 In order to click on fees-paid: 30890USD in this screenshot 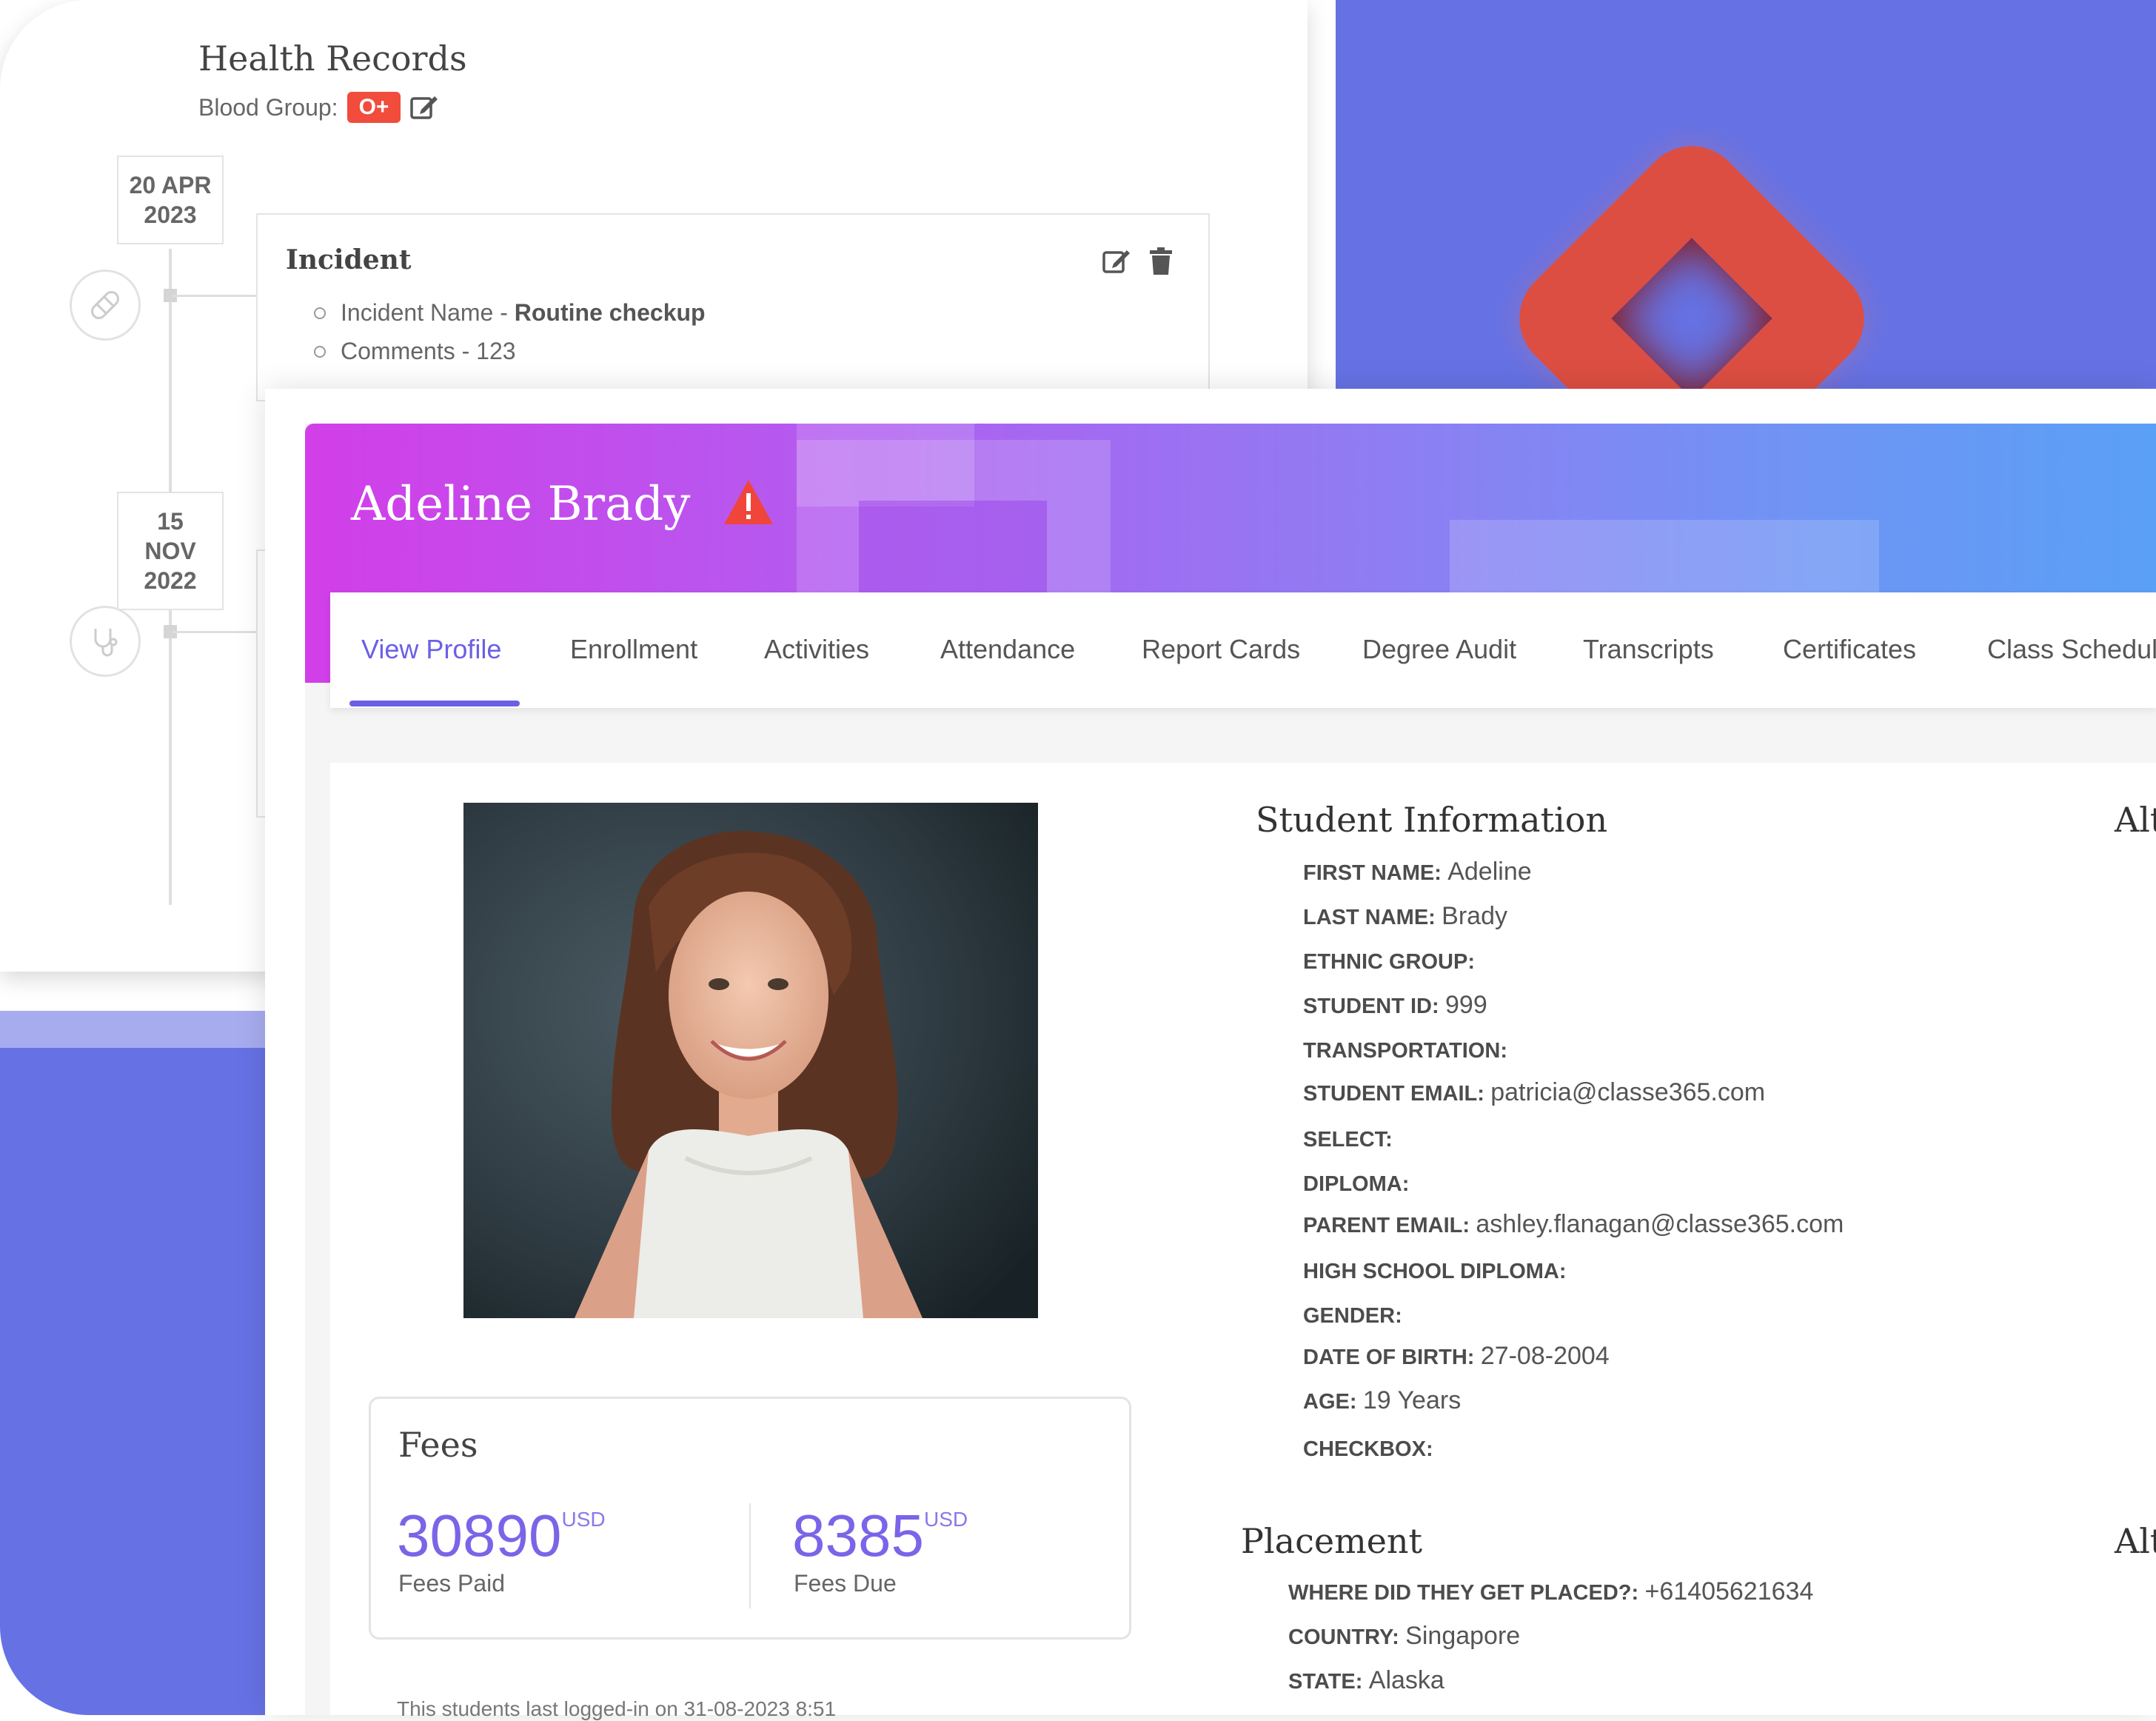, I will do `click(502, 1536)`.